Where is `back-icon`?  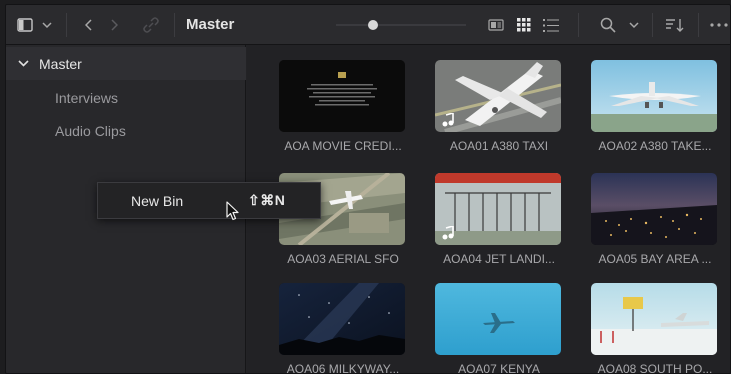
back-icon is located at coordinates (89, 25).